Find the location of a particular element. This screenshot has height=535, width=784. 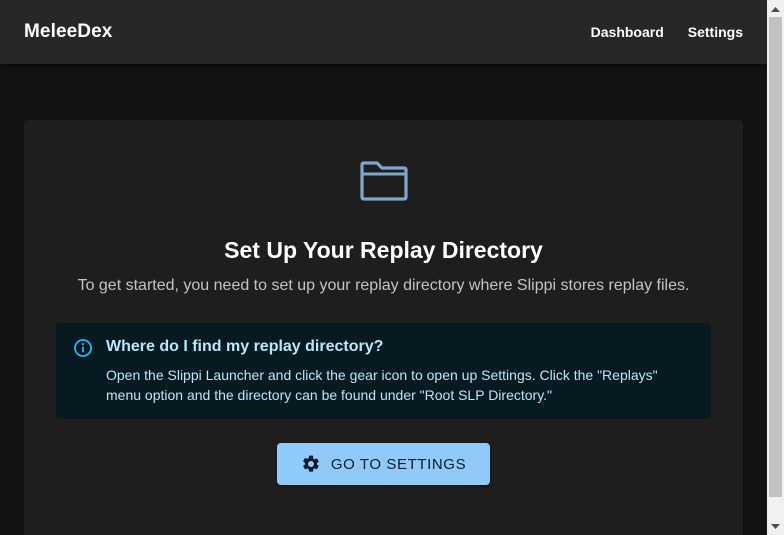

folder-icon is located at coordinates (384, 181).